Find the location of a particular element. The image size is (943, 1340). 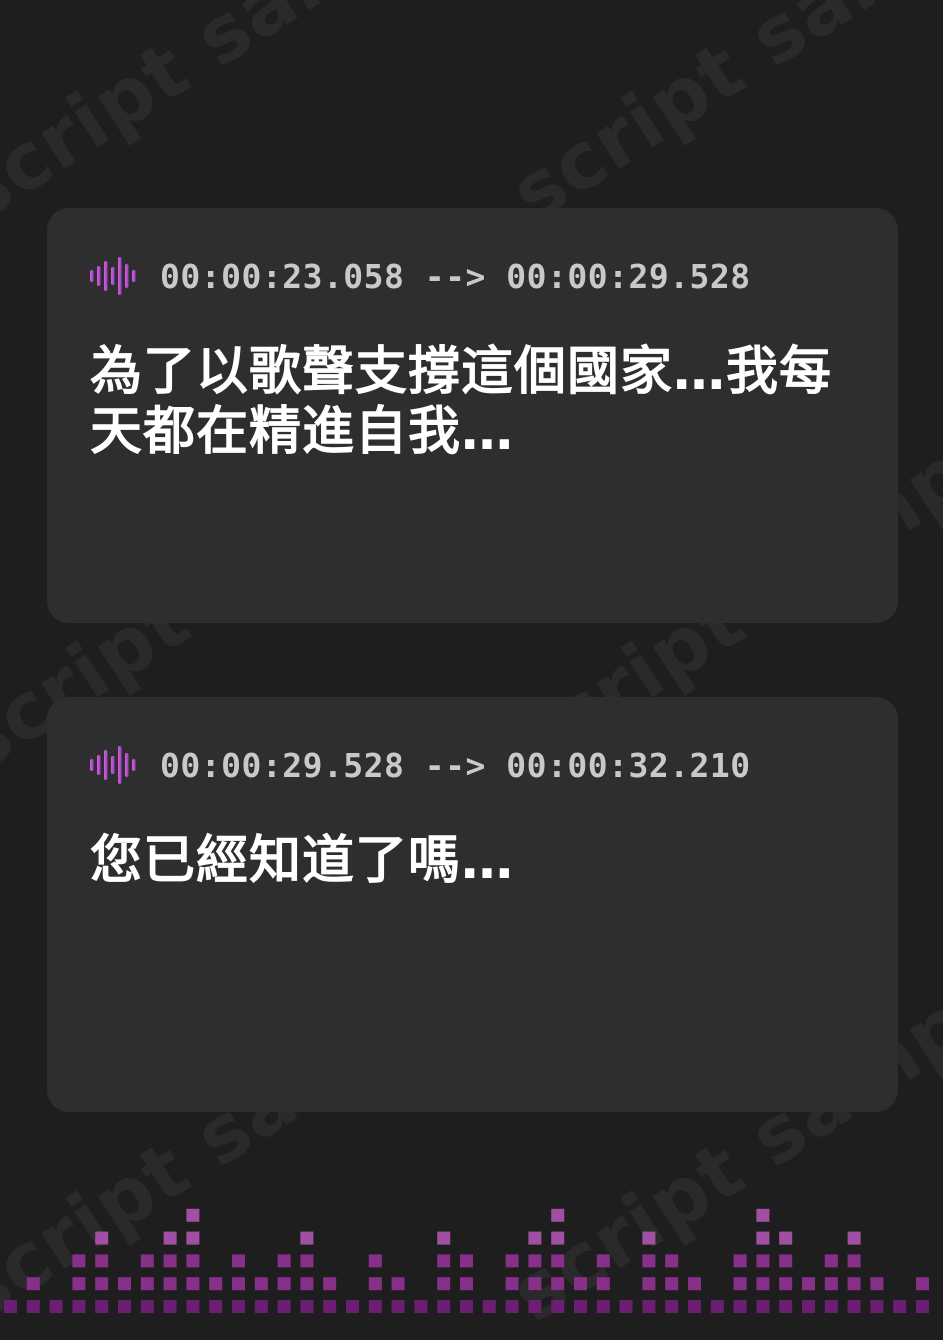

audio-waveform-icon is located at coordinates (113, 276).